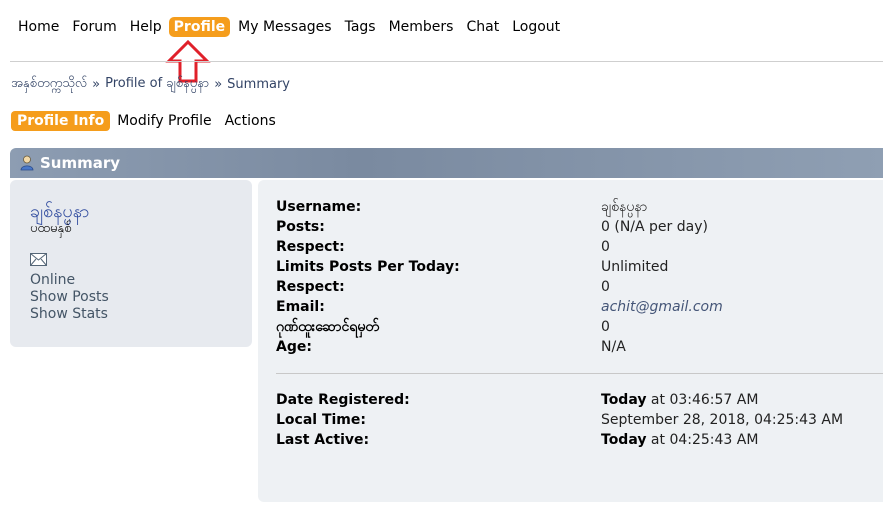 The width and height of the screenshot is (883, 509). Describe the element at coordinates (624, 206) in the screenshot. I see `detail-value: ချစ်နပ္ပနာ` at that location.